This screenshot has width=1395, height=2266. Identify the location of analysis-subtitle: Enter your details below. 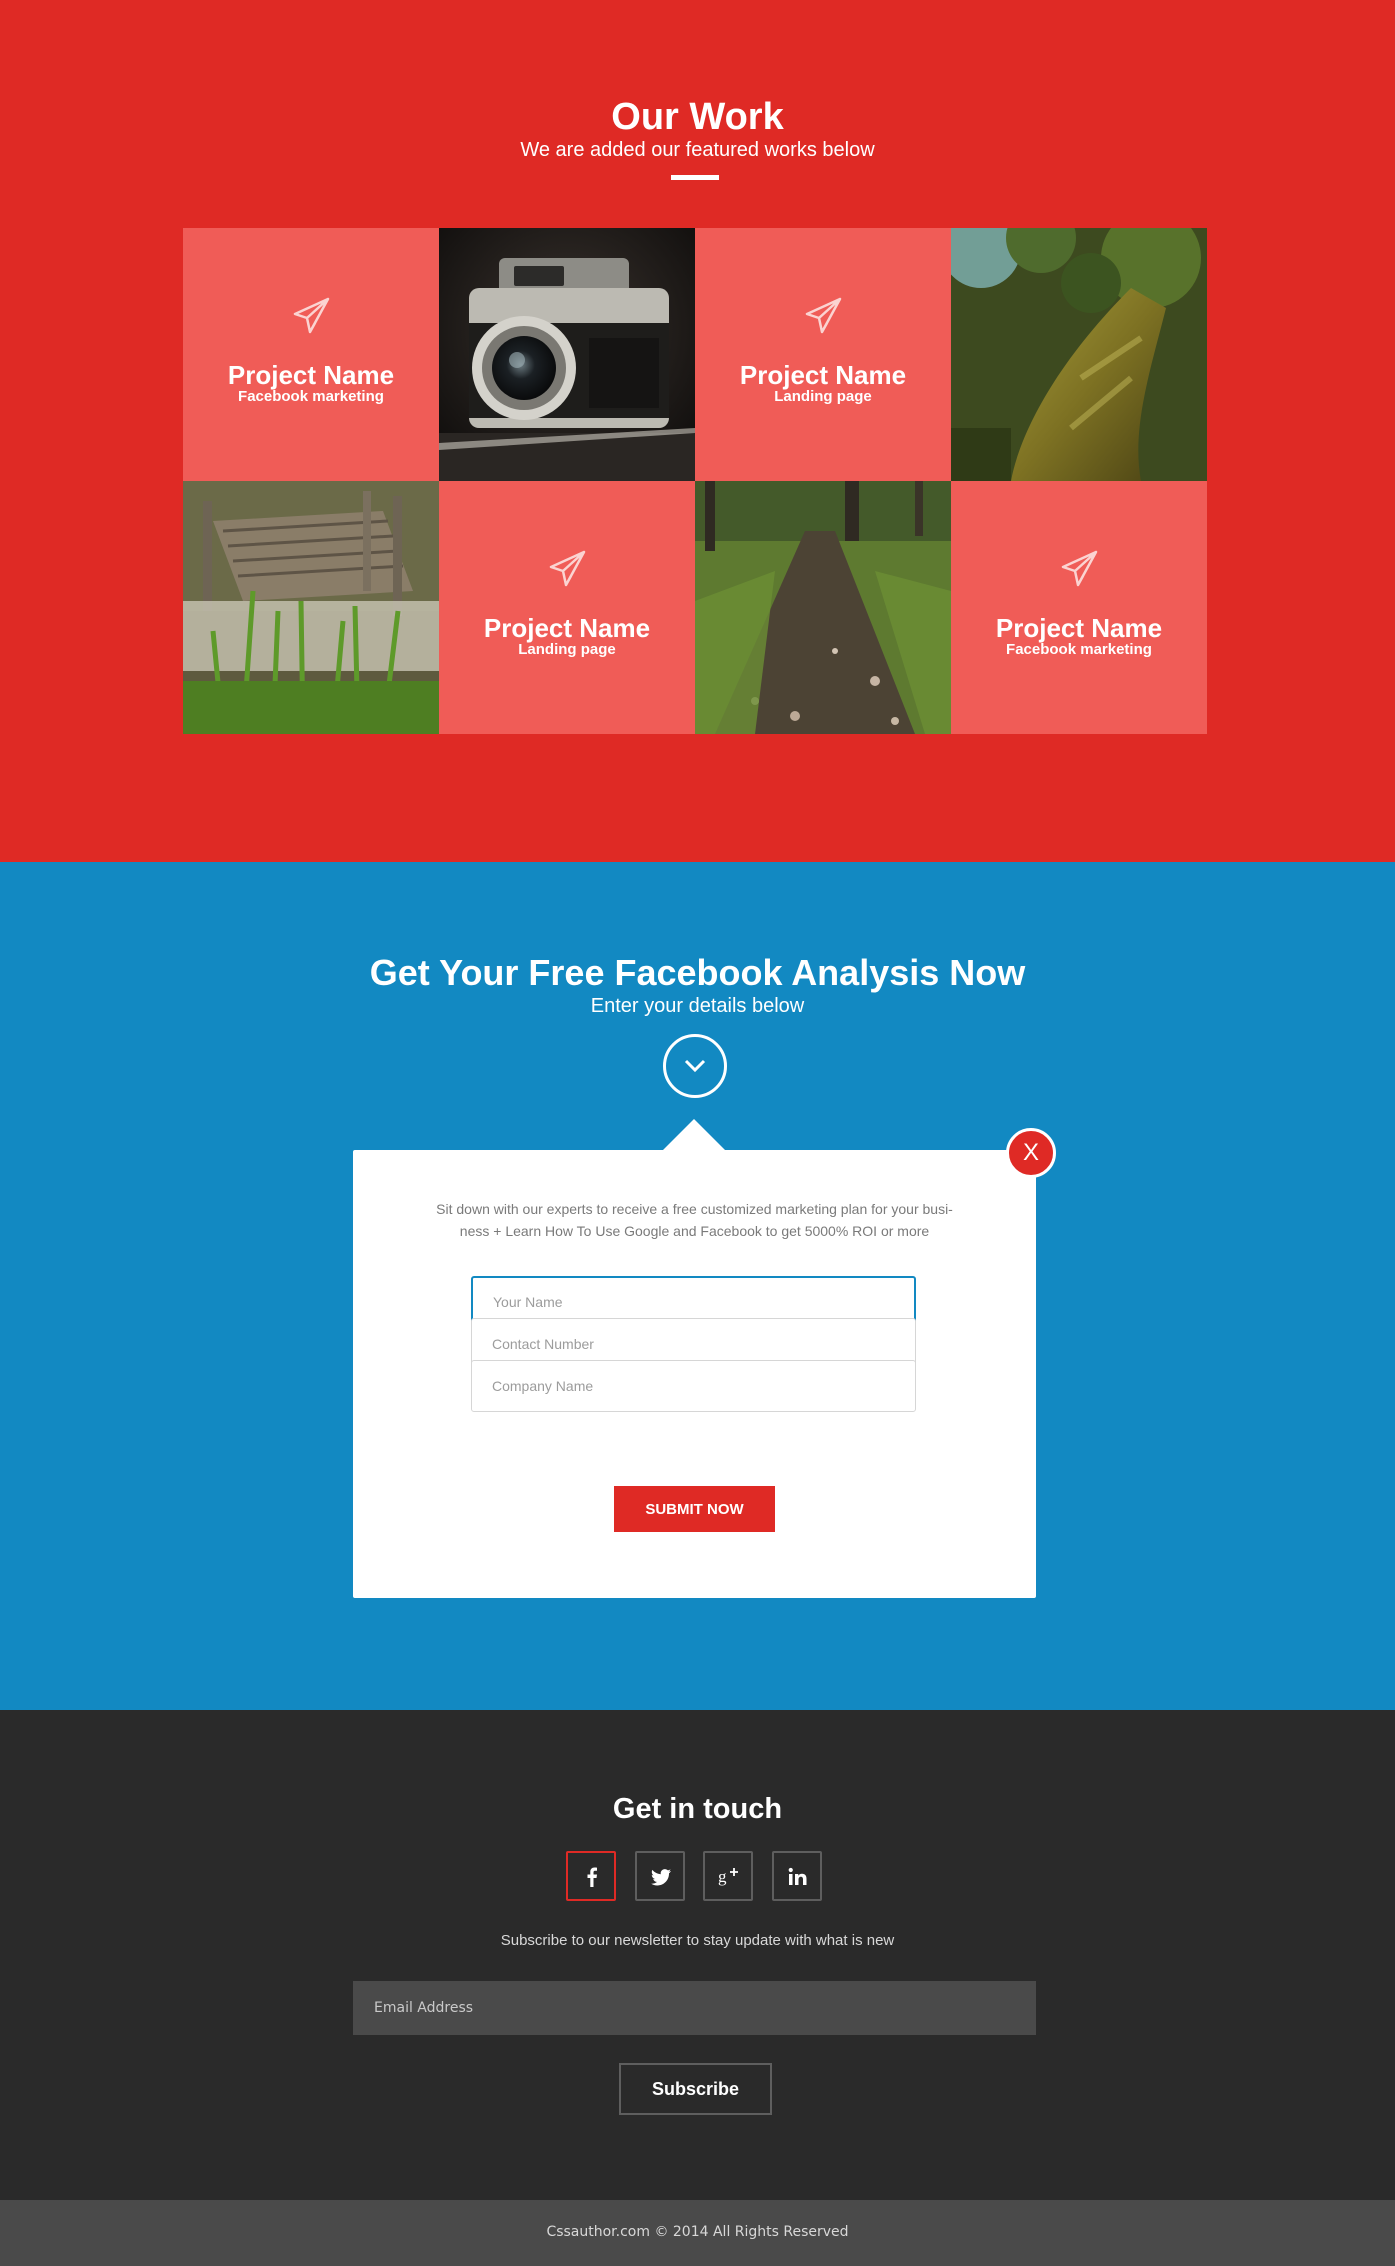
(697, 1006).